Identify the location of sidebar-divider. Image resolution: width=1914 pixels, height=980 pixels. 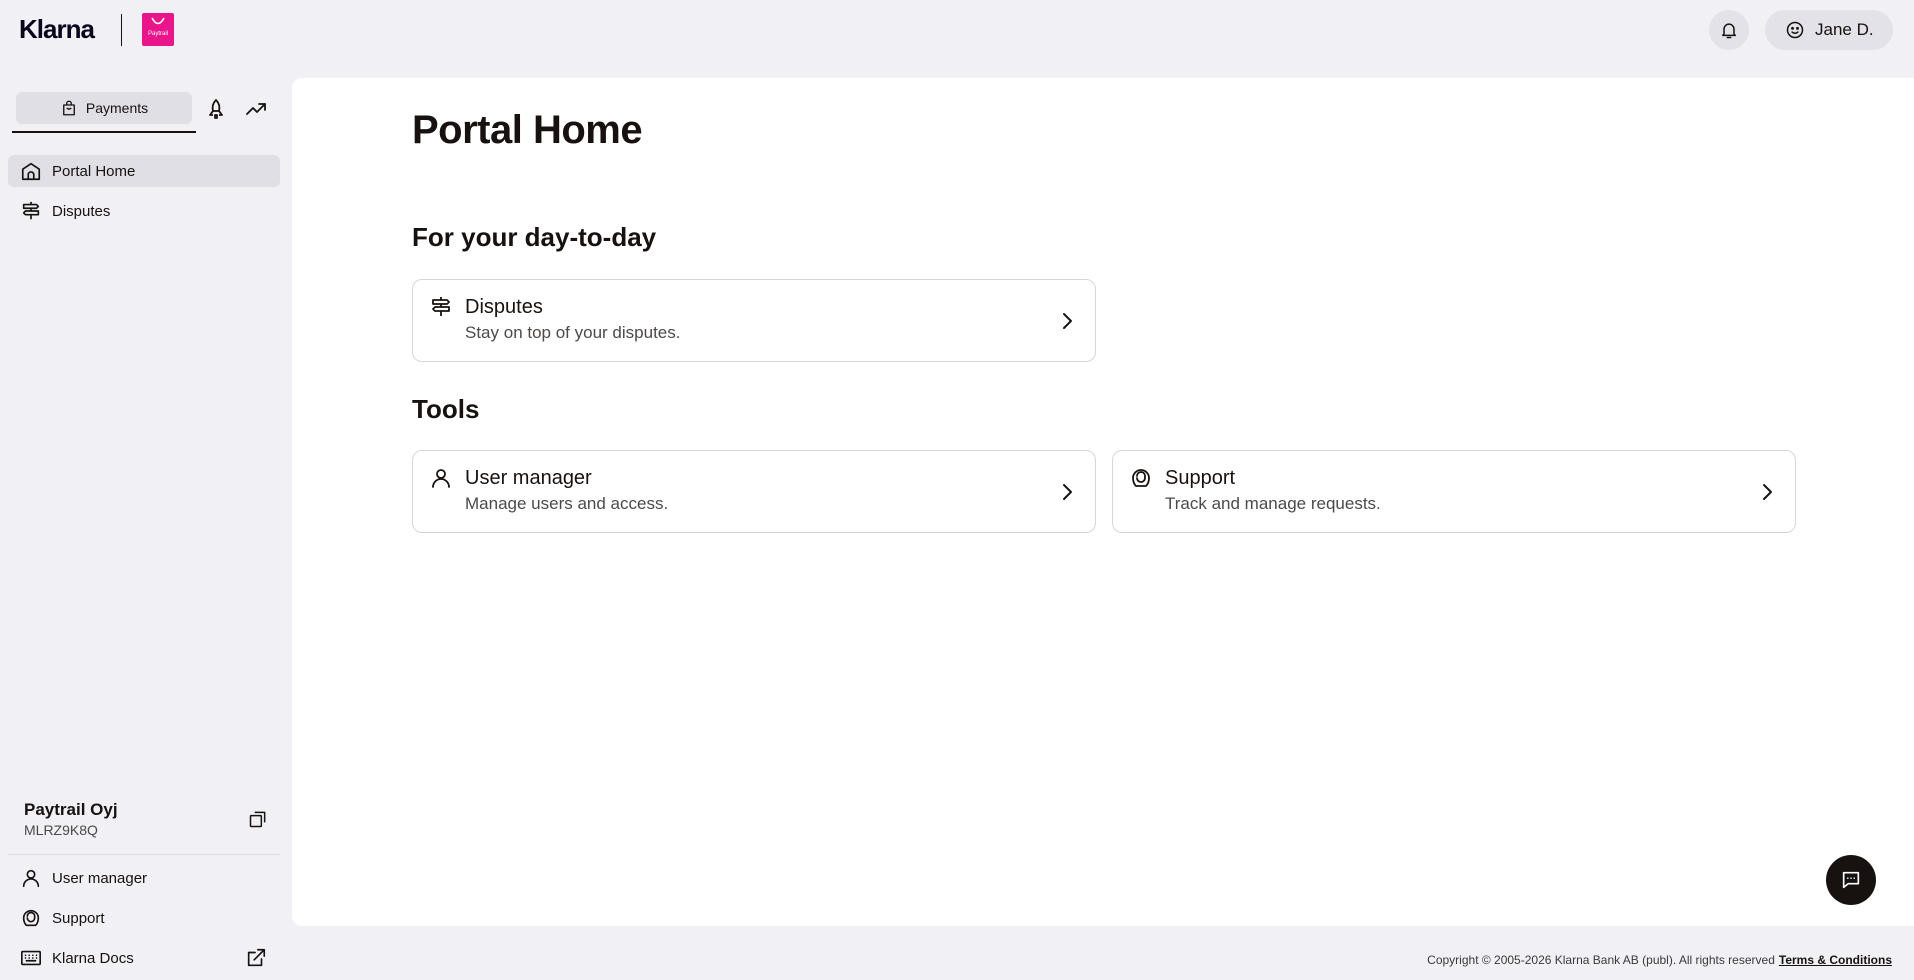
(144, 854).